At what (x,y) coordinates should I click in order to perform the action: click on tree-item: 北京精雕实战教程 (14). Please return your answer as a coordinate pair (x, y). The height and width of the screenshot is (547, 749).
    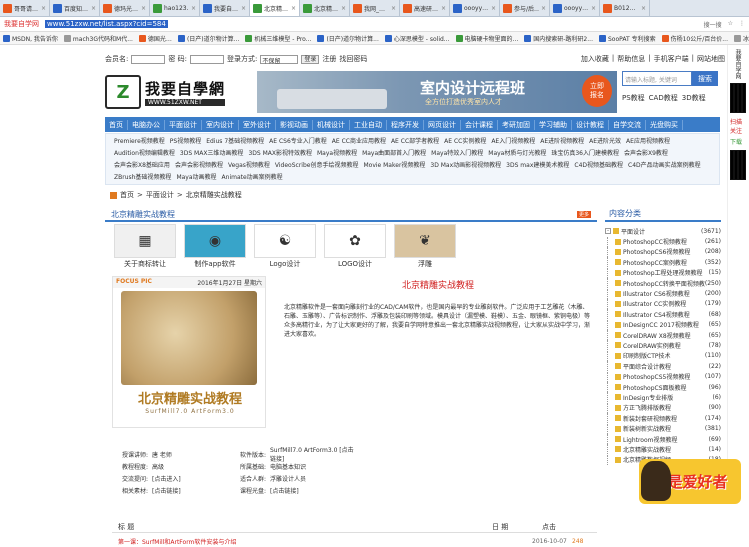
    Looking at the image, I should click on (663, 449).